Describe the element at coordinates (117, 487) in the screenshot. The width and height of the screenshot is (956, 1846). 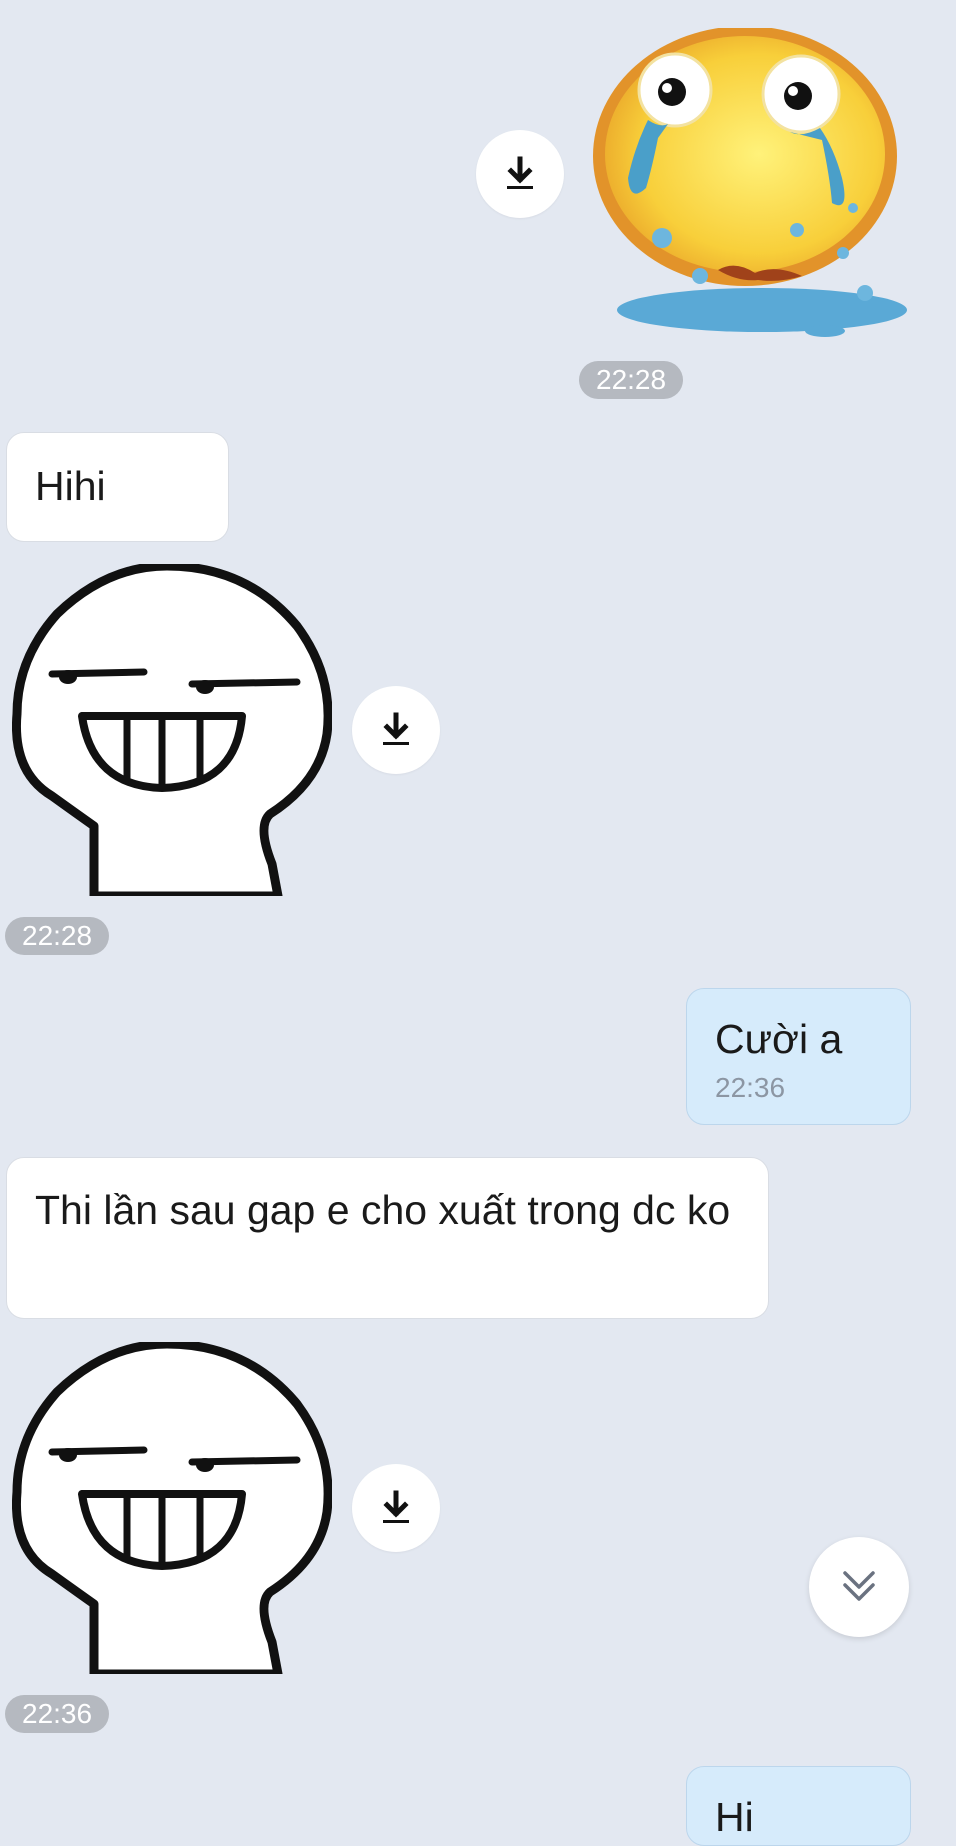
I see `incoming-message-bubble: Hihi` at that location.